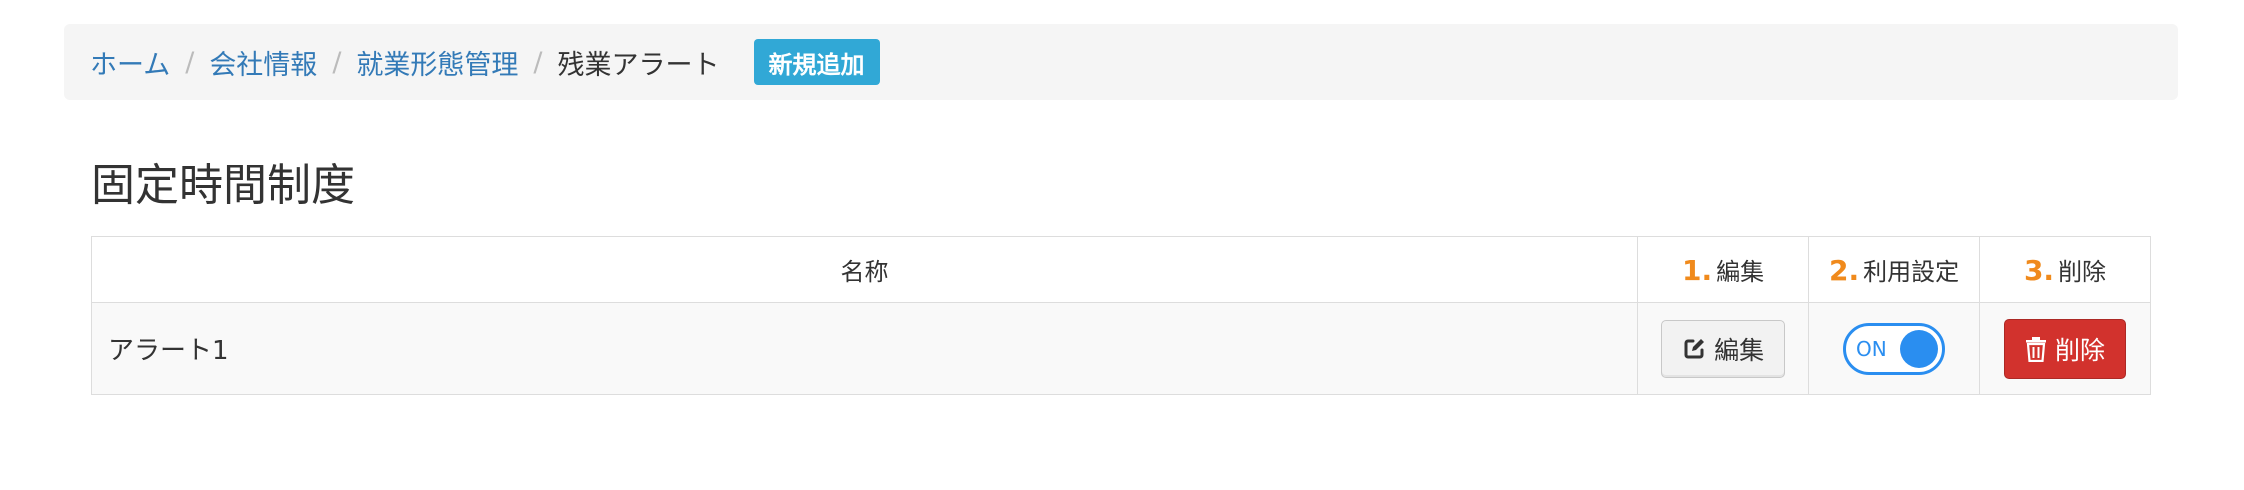 The height and width of the screenshot is (490, 2244). Describe the element at coordinates (816, 62) in the screenshot. I see `add-new-button: 新規追加` at that location.